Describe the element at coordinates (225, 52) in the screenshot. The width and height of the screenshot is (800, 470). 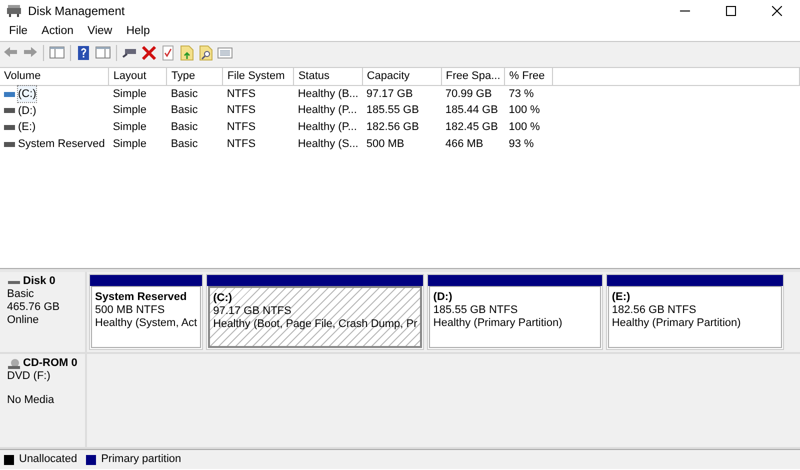
I see `list-view-icon` at that location.